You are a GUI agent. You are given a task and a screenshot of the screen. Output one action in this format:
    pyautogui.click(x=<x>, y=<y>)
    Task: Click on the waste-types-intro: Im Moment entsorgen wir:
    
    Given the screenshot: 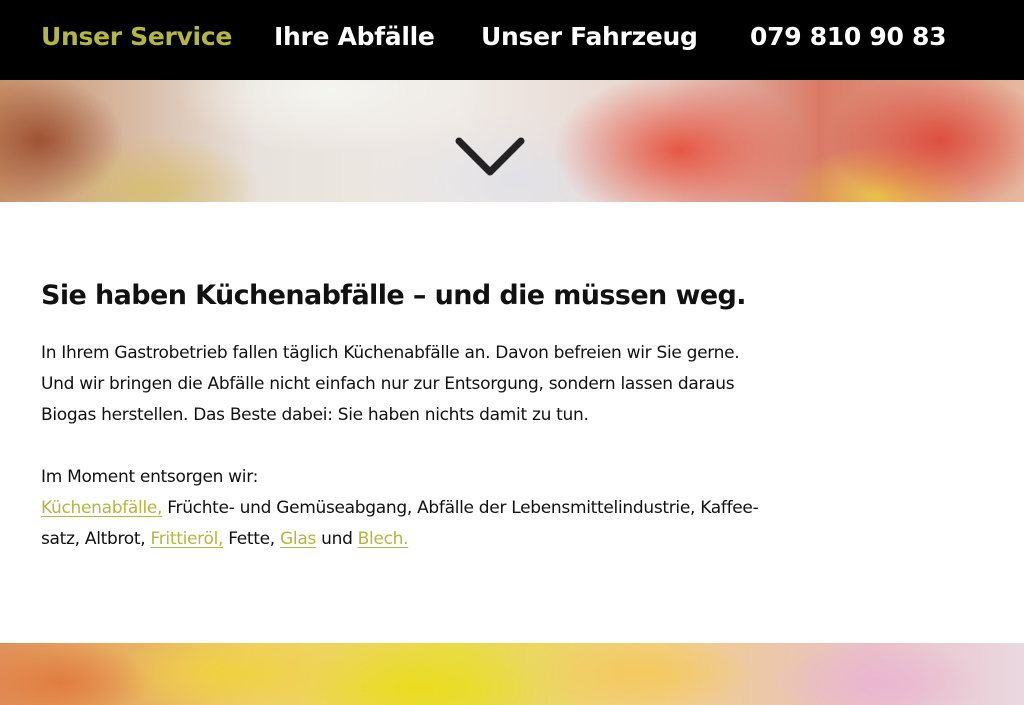 What is the action you would take?
    pyautogui.click(x=150, y=477)
    